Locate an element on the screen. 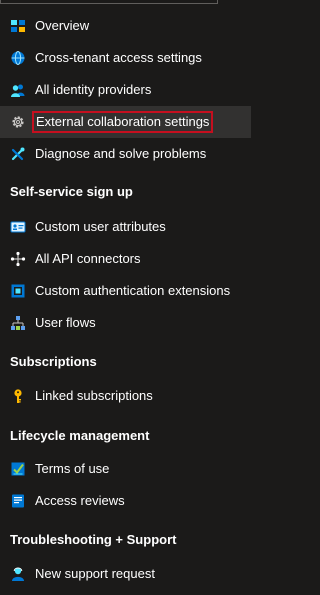 The image size is (320, 595). nav-item-label: Overview is located at coordinates (62, 25).